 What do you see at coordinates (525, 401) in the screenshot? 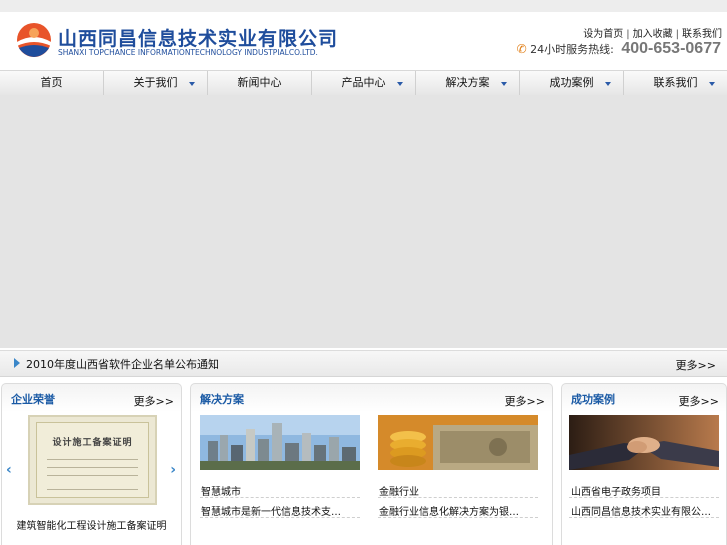
I see `solutions-more-link: 更多>>` at bounding box center [525, 401].